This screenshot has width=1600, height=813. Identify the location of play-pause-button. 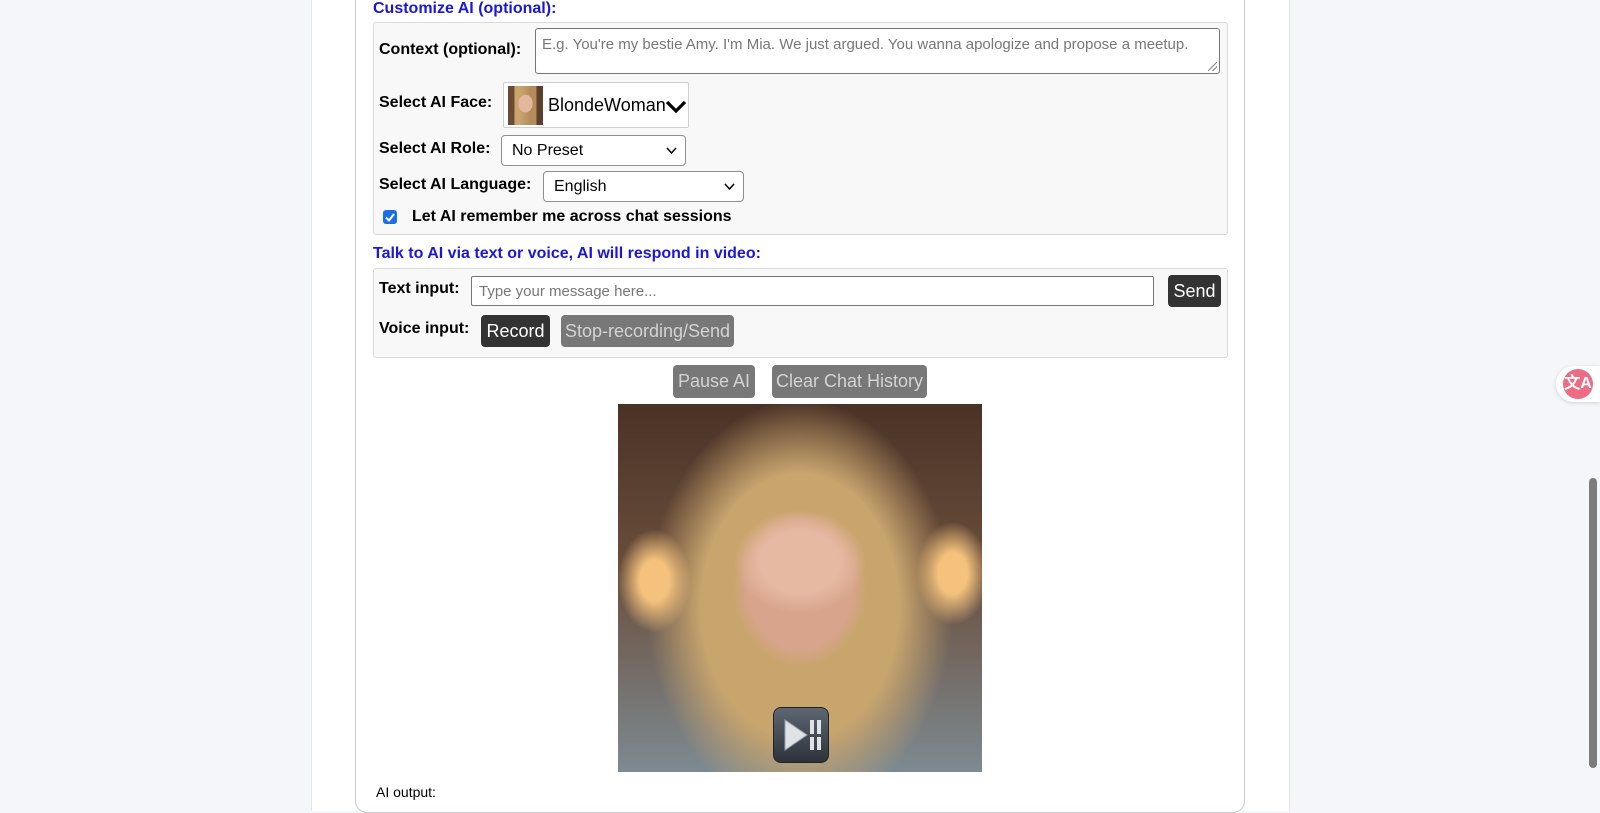
(801, 735).